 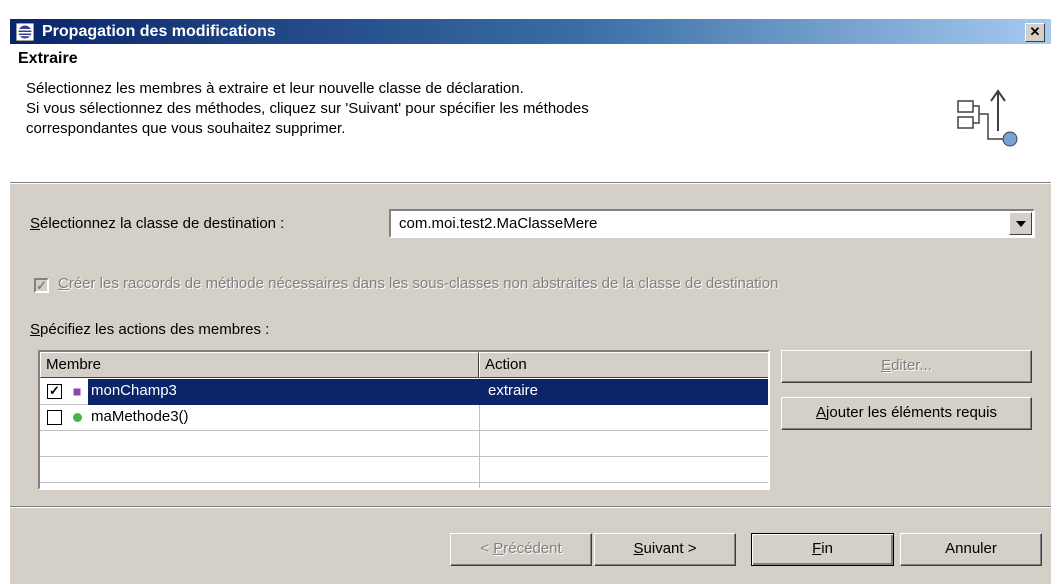 I want to click on eclipse-app-icon, so click(x=25, y=32).